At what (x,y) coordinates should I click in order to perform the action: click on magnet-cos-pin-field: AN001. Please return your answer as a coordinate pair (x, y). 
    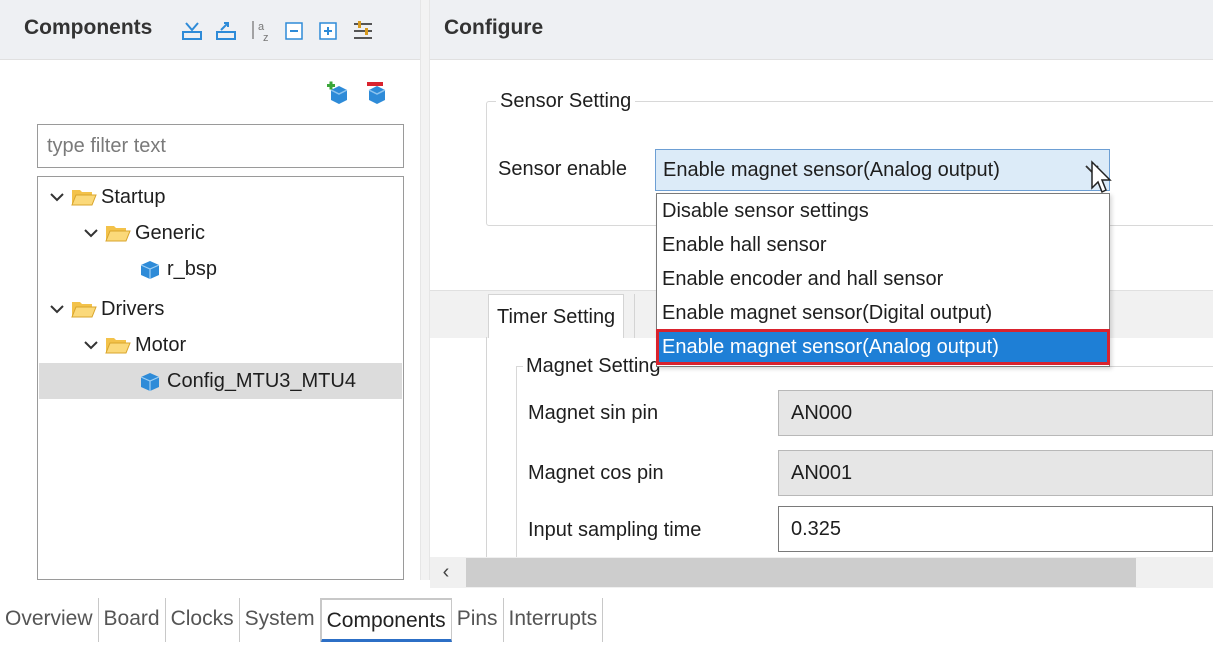
    Looking at the image, I should click on (995, 473).